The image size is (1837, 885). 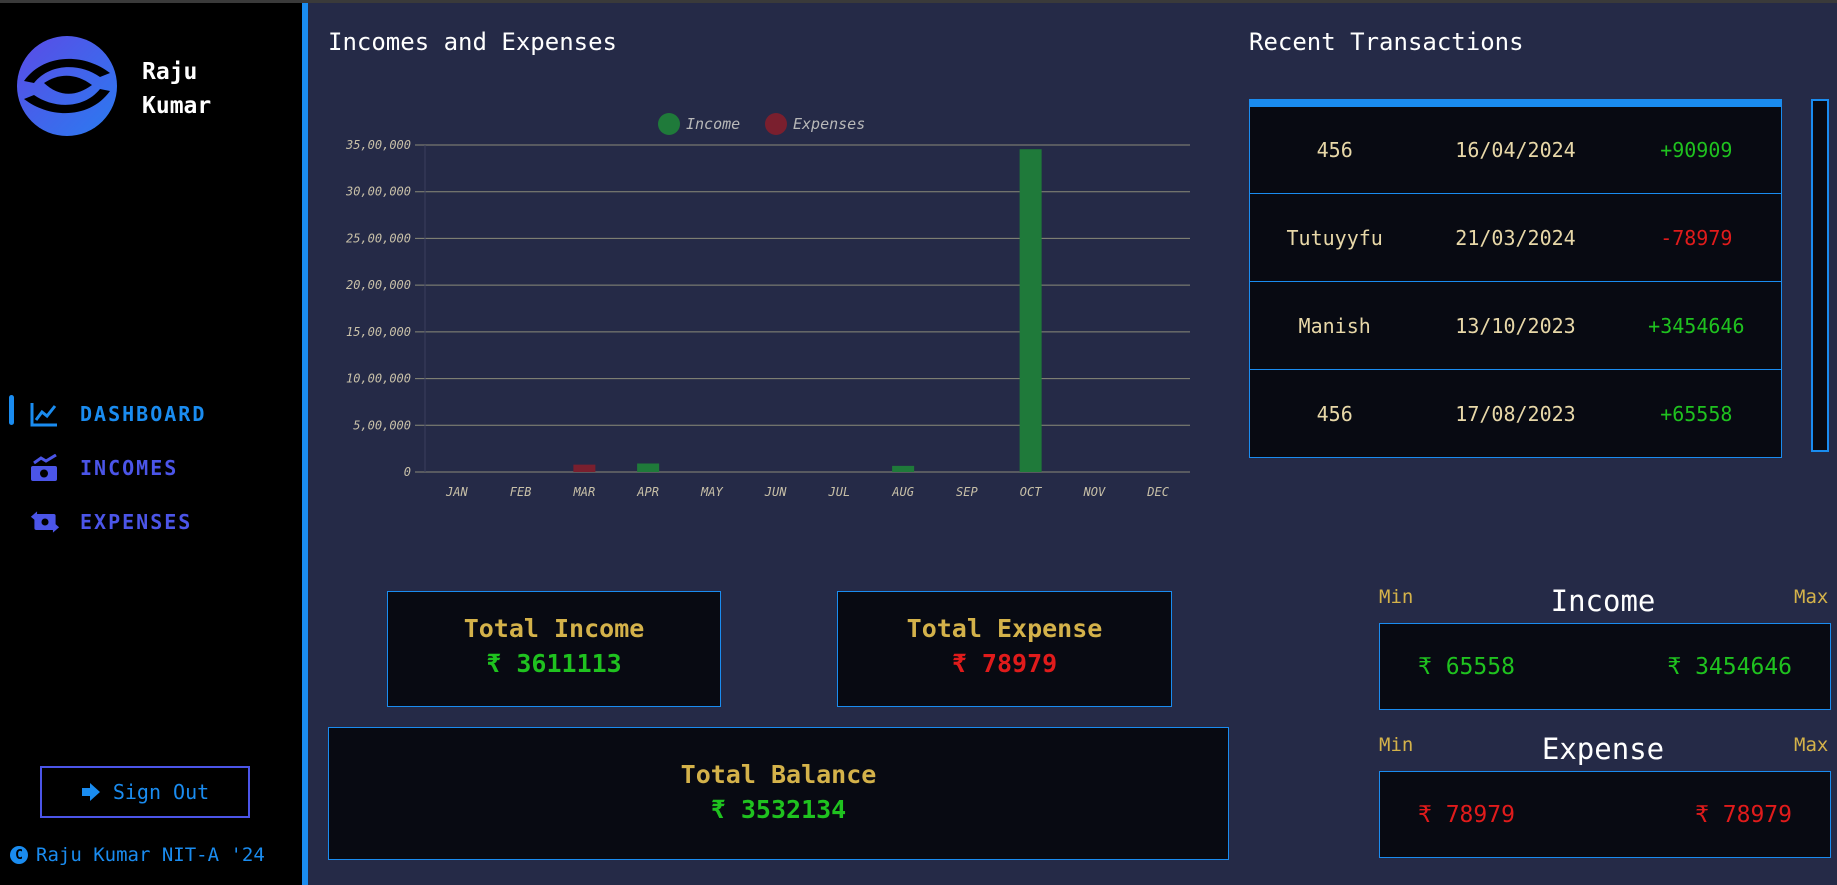 I want to click on income-minmax-title: Income, so click(x=1603, y=601).